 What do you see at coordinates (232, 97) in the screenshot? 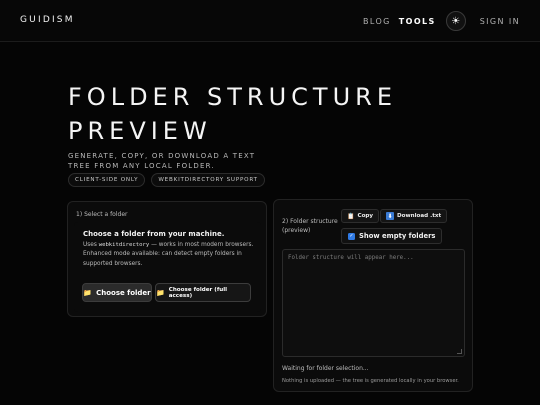
I see `page-title-line-1: FOLDER STRUCTURE` at bounding box center [232, 97].